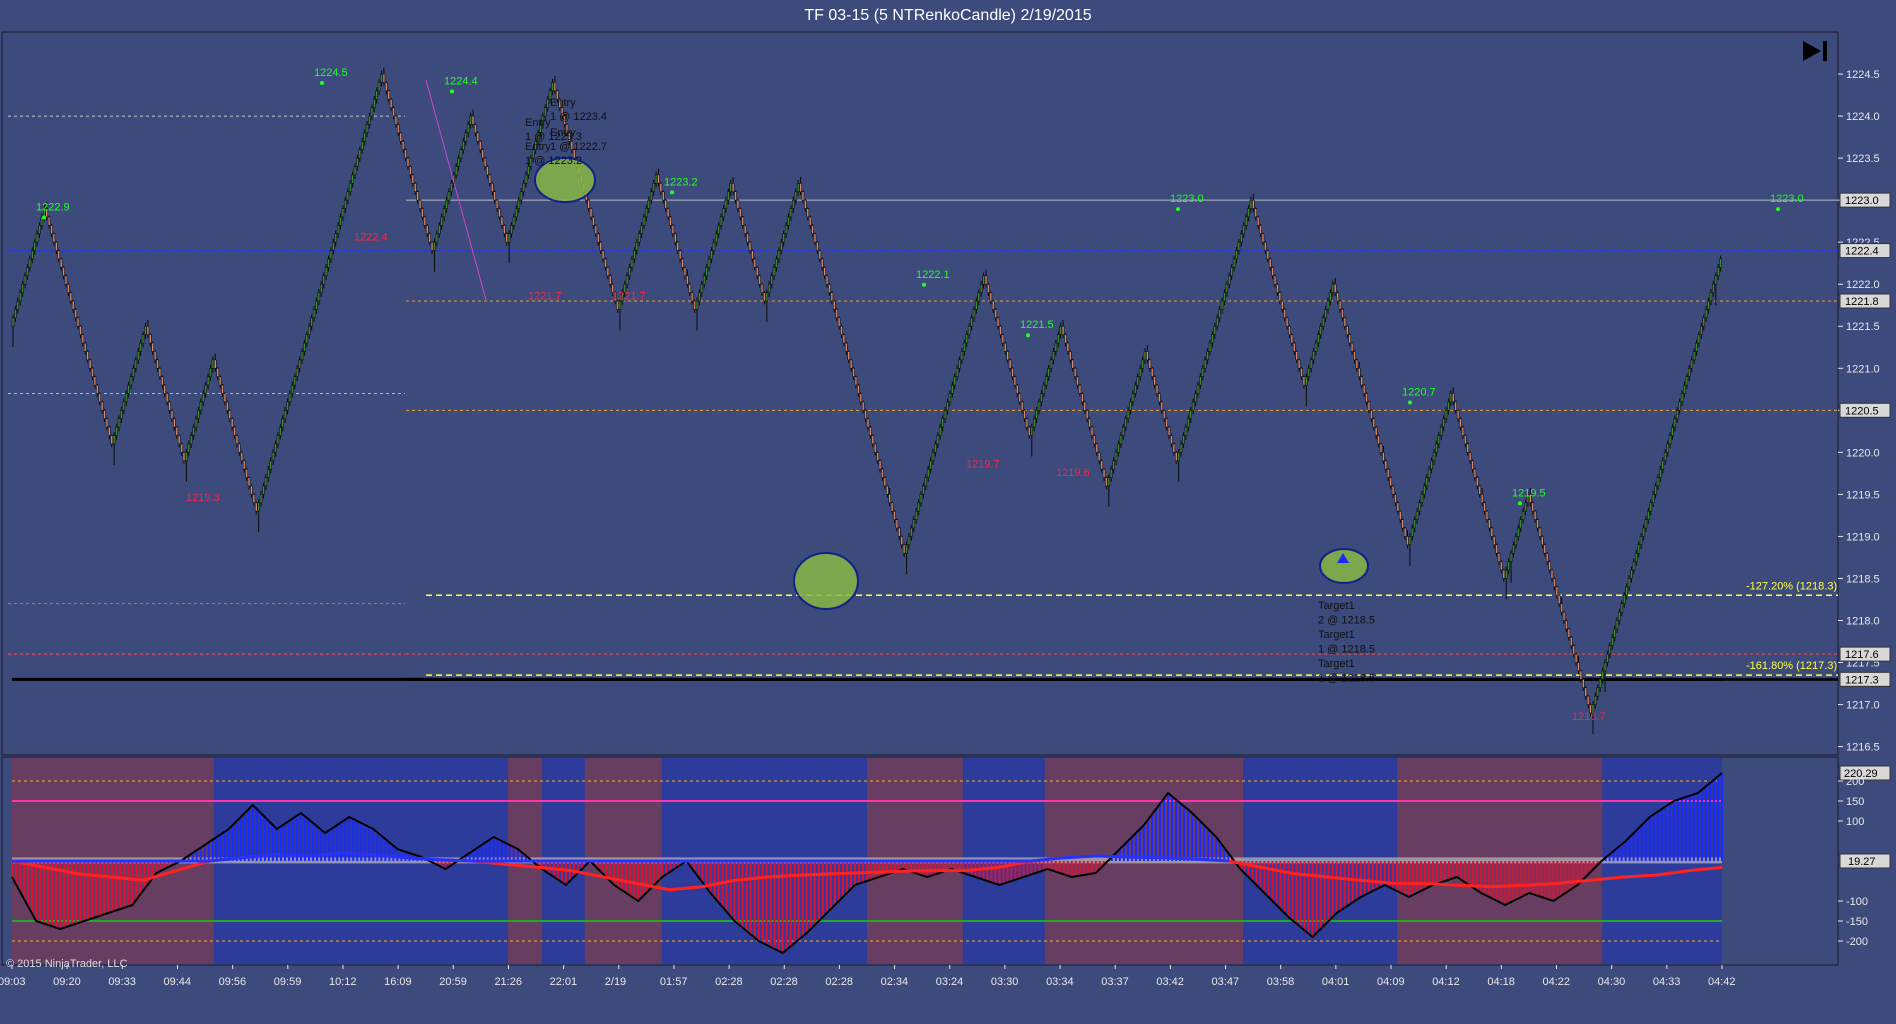 Image resolution: width=1896 pixels, height=1024 pixels. Describe the element at coordinates (983, 465) in the screenshot. I see `swing-low-label: 1219.7` at that location.